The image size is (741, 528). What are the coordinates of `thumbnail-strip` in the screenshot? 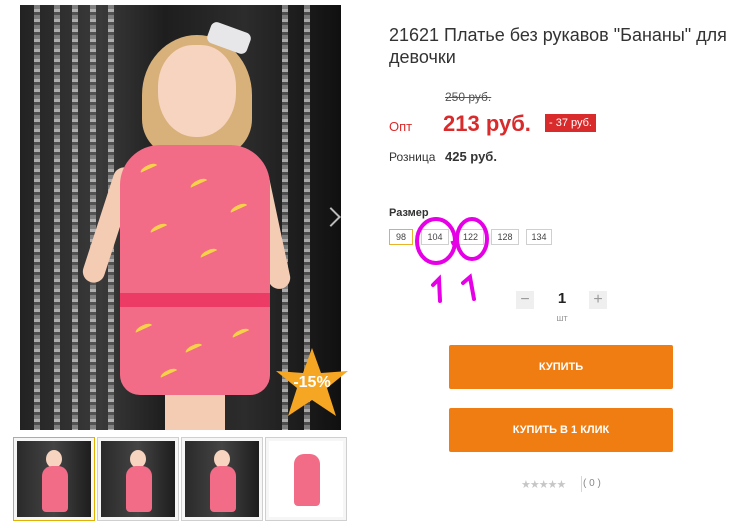 It's located at (183, 479).